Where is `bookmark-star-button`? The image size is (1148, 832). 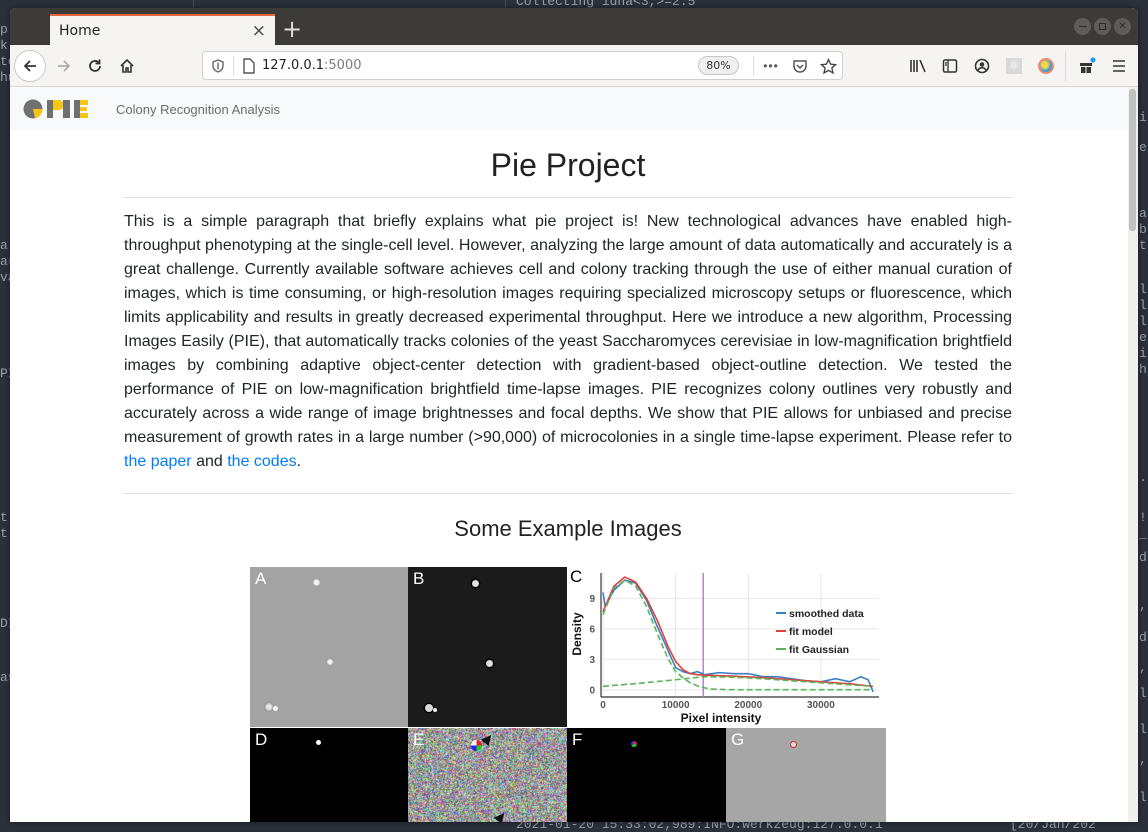
bookmark-star-button is located at coordinates (828, 66).